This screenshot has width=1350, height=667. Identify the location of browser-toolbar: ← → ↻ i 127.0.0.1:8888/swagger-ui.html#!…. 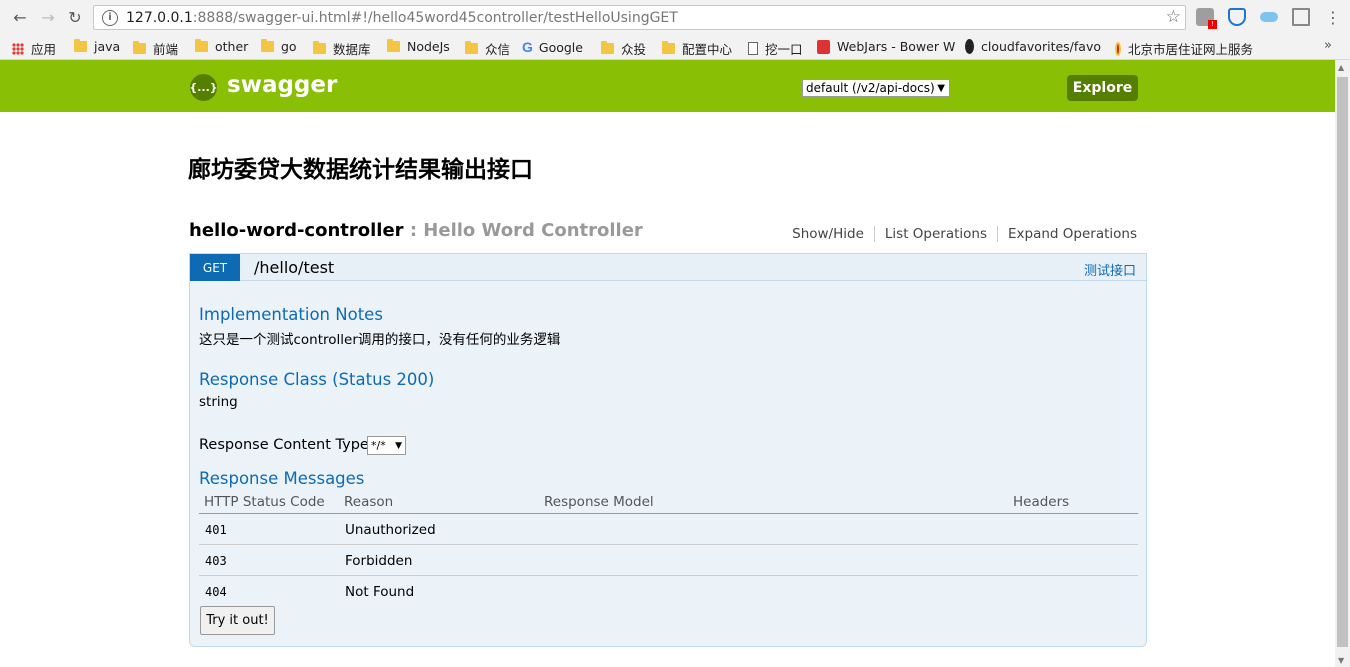
(675, 17).